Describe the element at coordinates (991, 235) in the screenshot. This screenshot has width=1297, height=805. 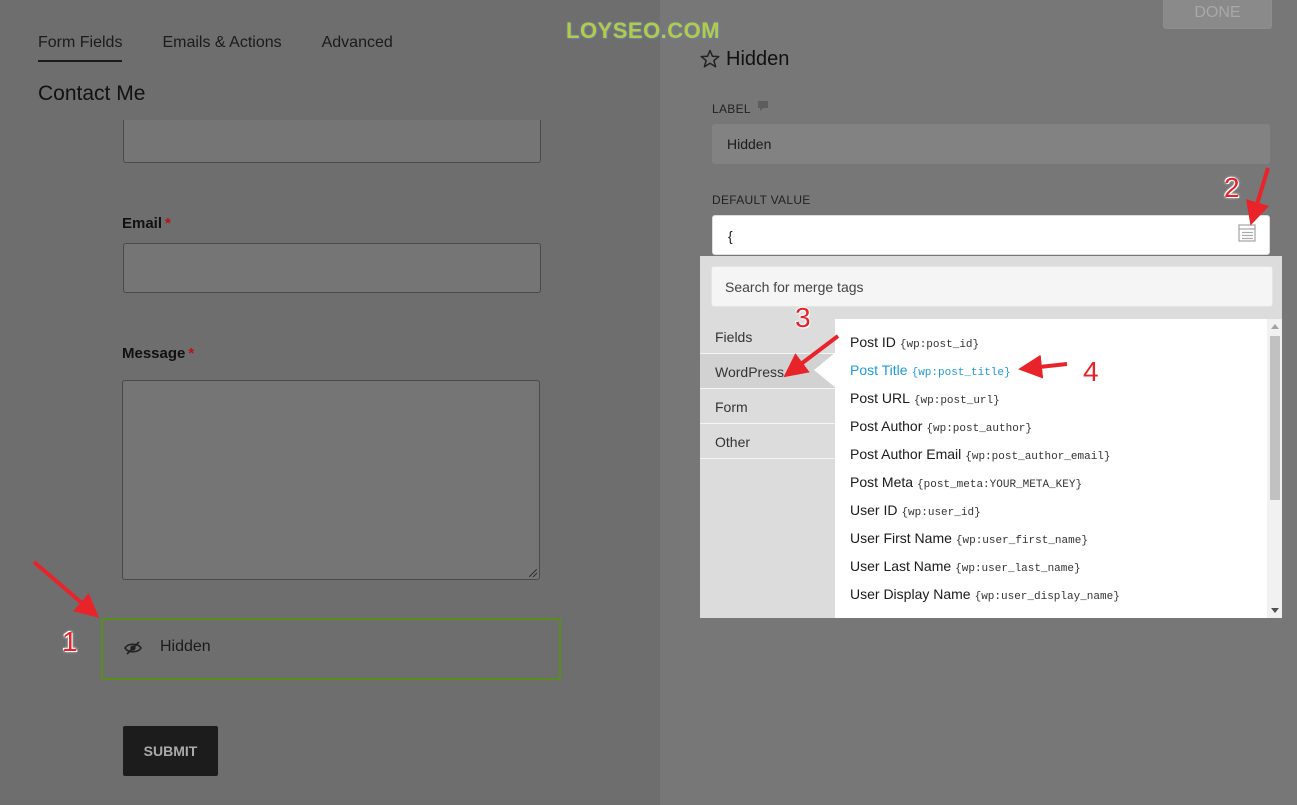
I see `default-value-input: {` at that location.